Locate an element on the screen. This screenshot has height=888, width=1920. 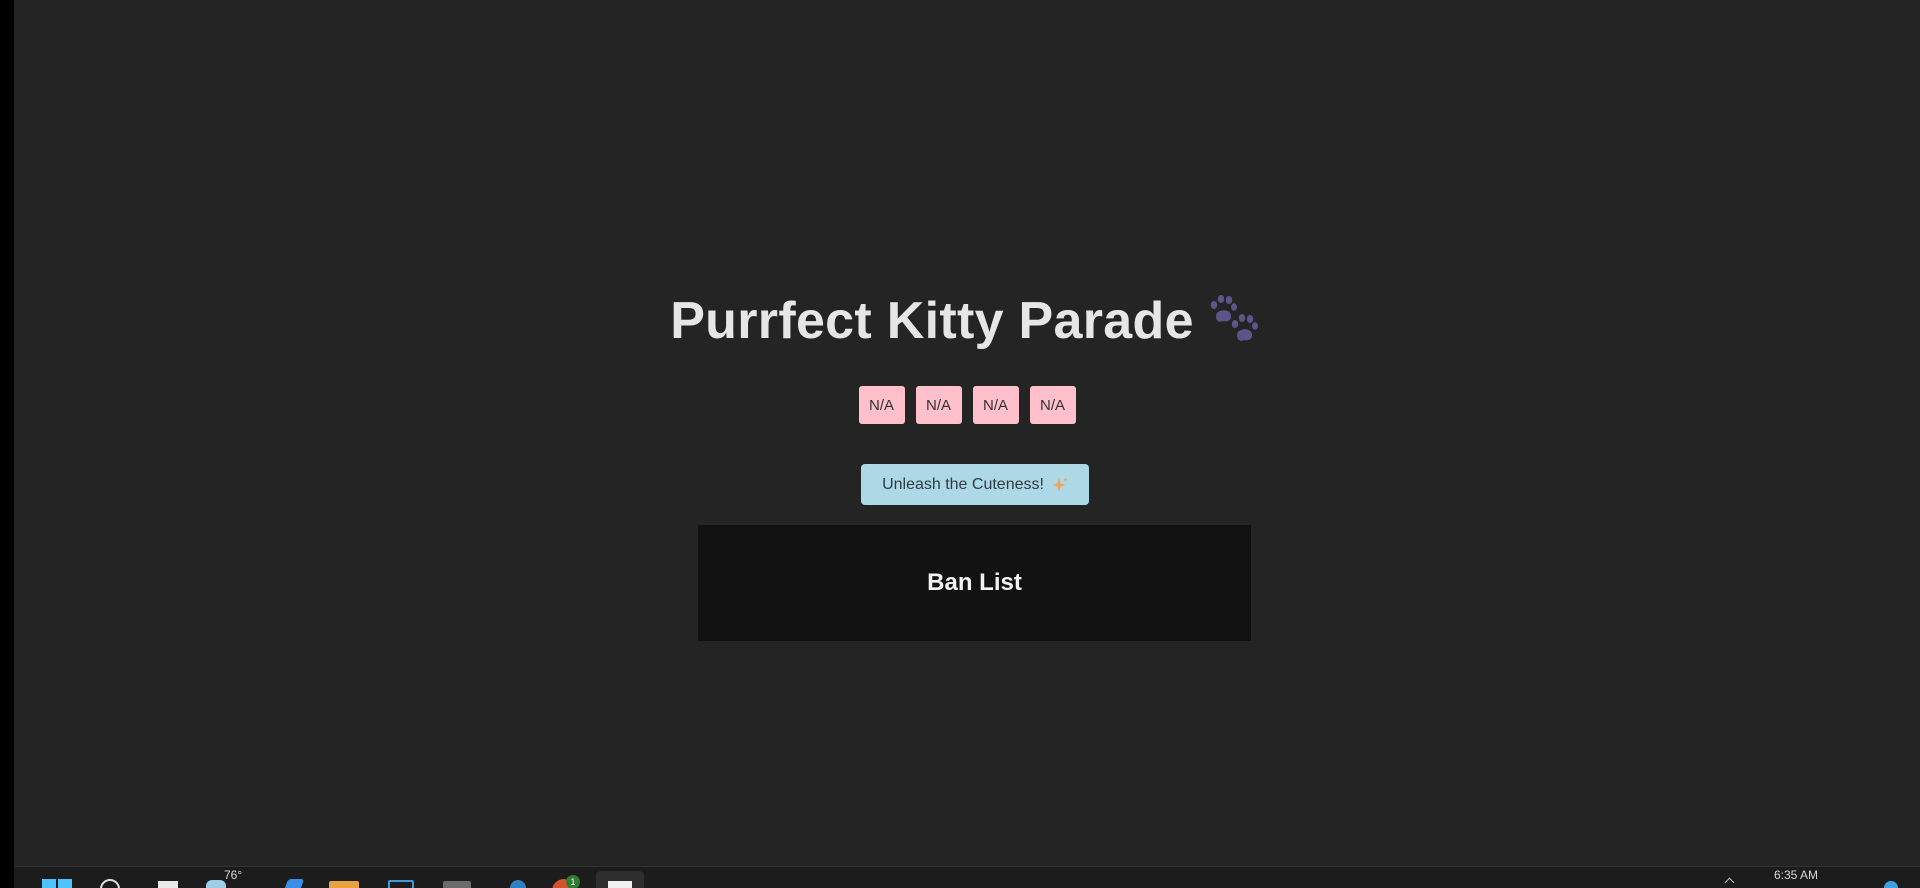
taskbar: 76° 1 6:35 AM is located at coordinates (967, 877).